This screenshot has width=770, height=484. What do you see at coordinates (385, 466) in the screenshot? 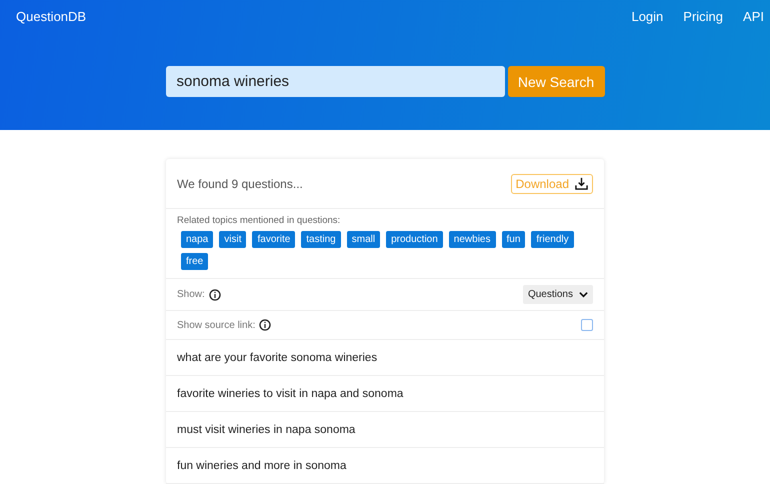
I see `question-item: fun wineries and more in sonoma` at bounding box center [385, 466].